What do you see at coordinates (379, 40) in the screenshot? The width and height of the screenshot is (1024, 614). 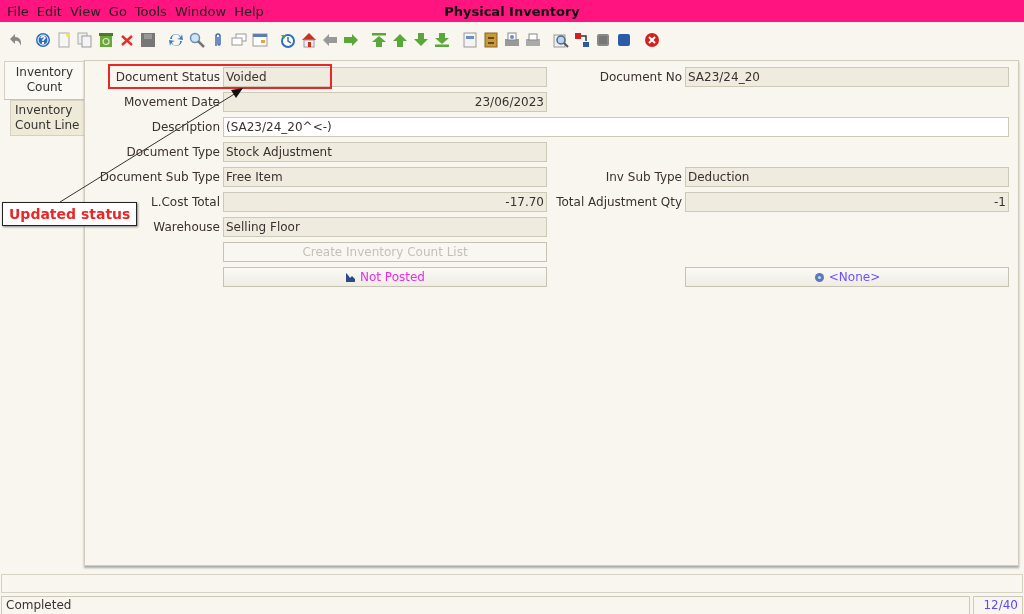 I see `first-record-icon` at bounding box center [379, 40].